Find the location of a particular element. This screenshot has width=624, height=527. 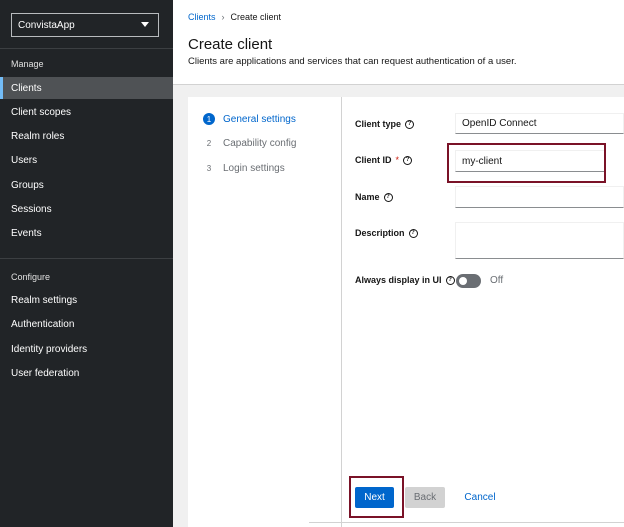

wizard-divider is located at coordinates (341, 312).